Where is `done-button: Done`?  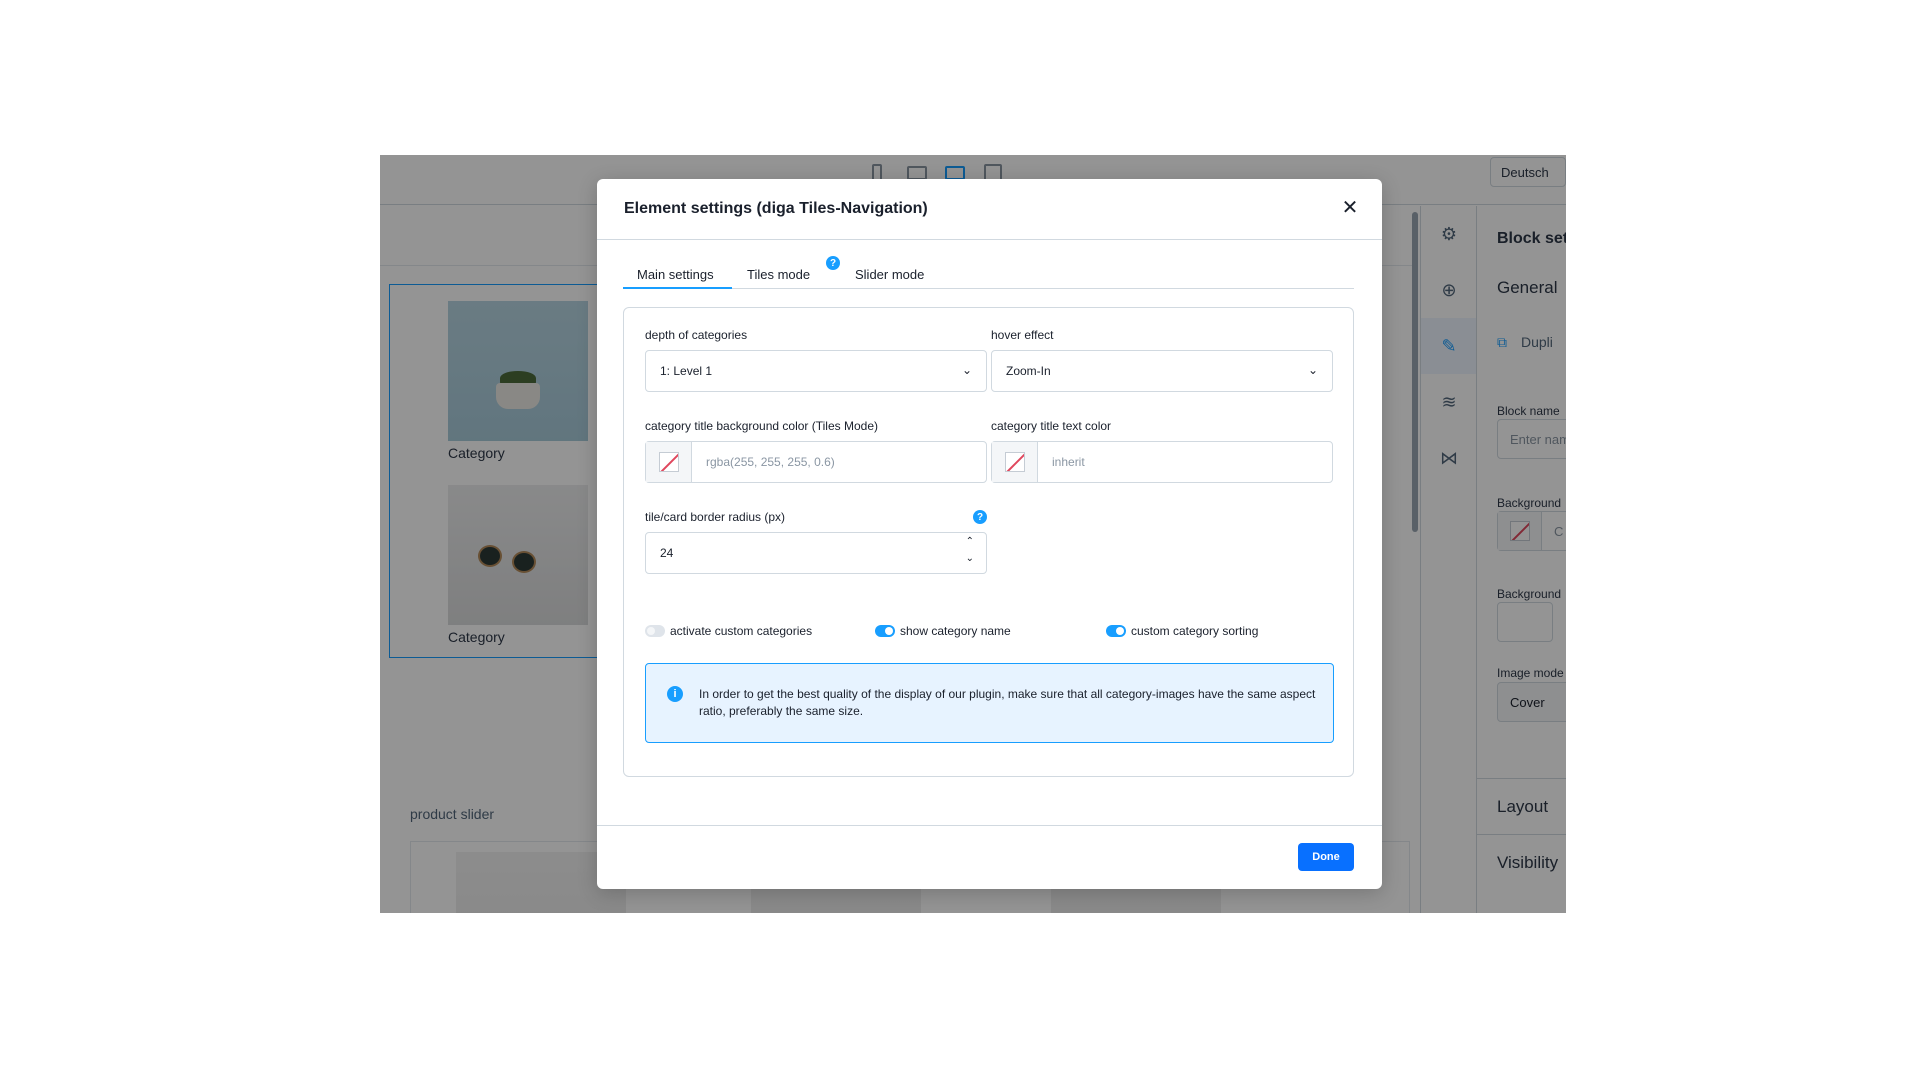
done-button: Done is located at coordinates (1326, 857).